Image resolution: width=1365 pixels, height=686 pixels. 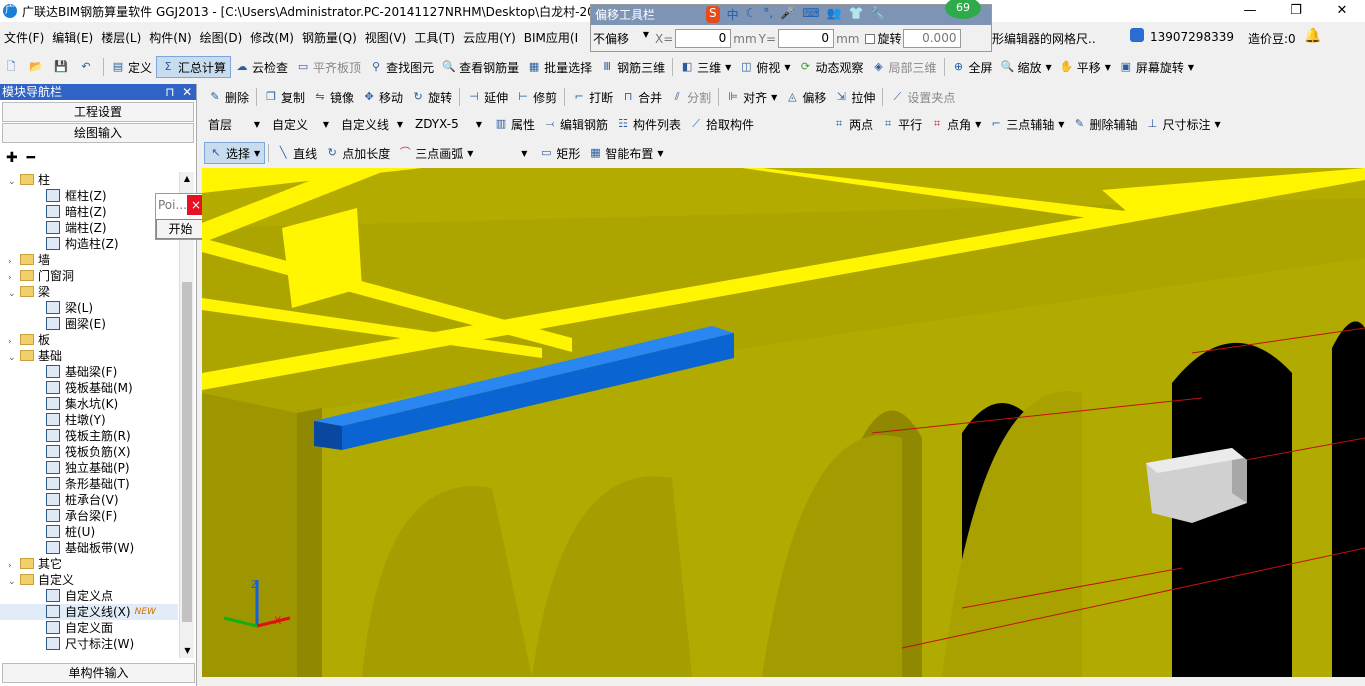 What do you see at coordinates (855, 14) in the screenshot?
I see `shirt-icon: 👕` at bounding box center [855, 14].